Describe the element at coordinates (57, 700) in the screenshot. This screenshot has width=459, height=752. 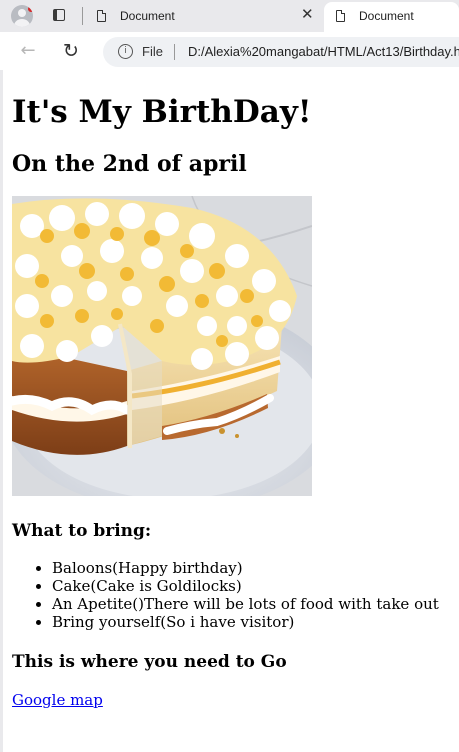
I see `google-map-link: Google map` at that location.